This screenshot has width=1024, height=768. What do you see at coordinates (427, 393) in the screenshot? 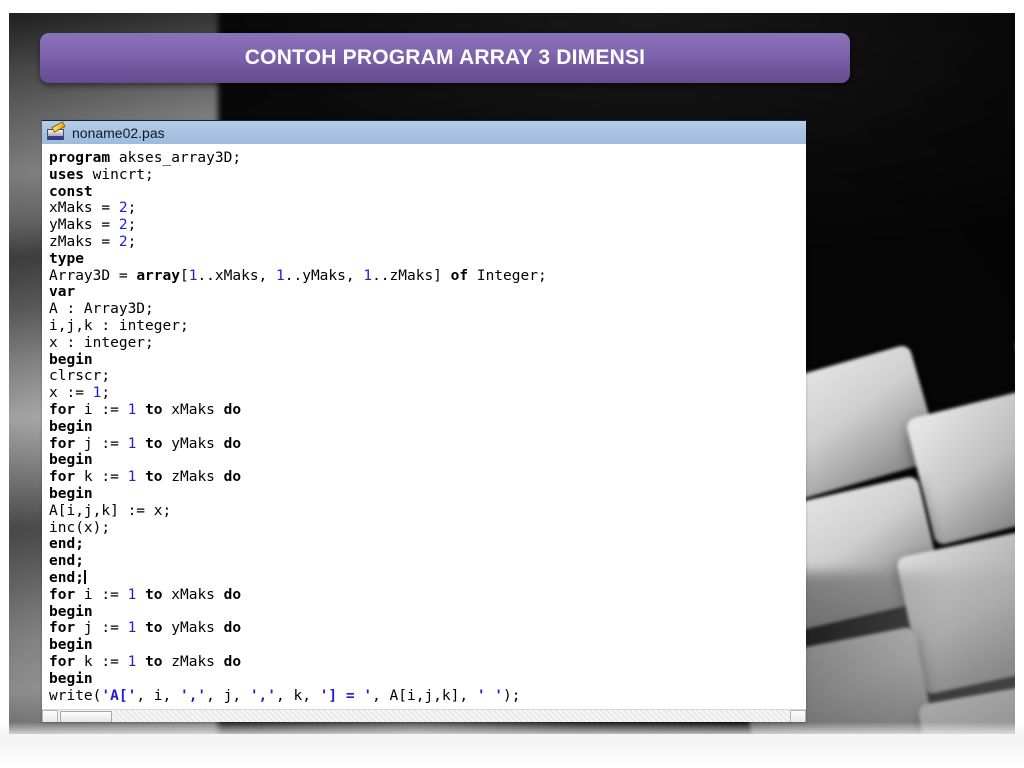
I see `code-line: x := 1;` at bounding box center [427, 393].